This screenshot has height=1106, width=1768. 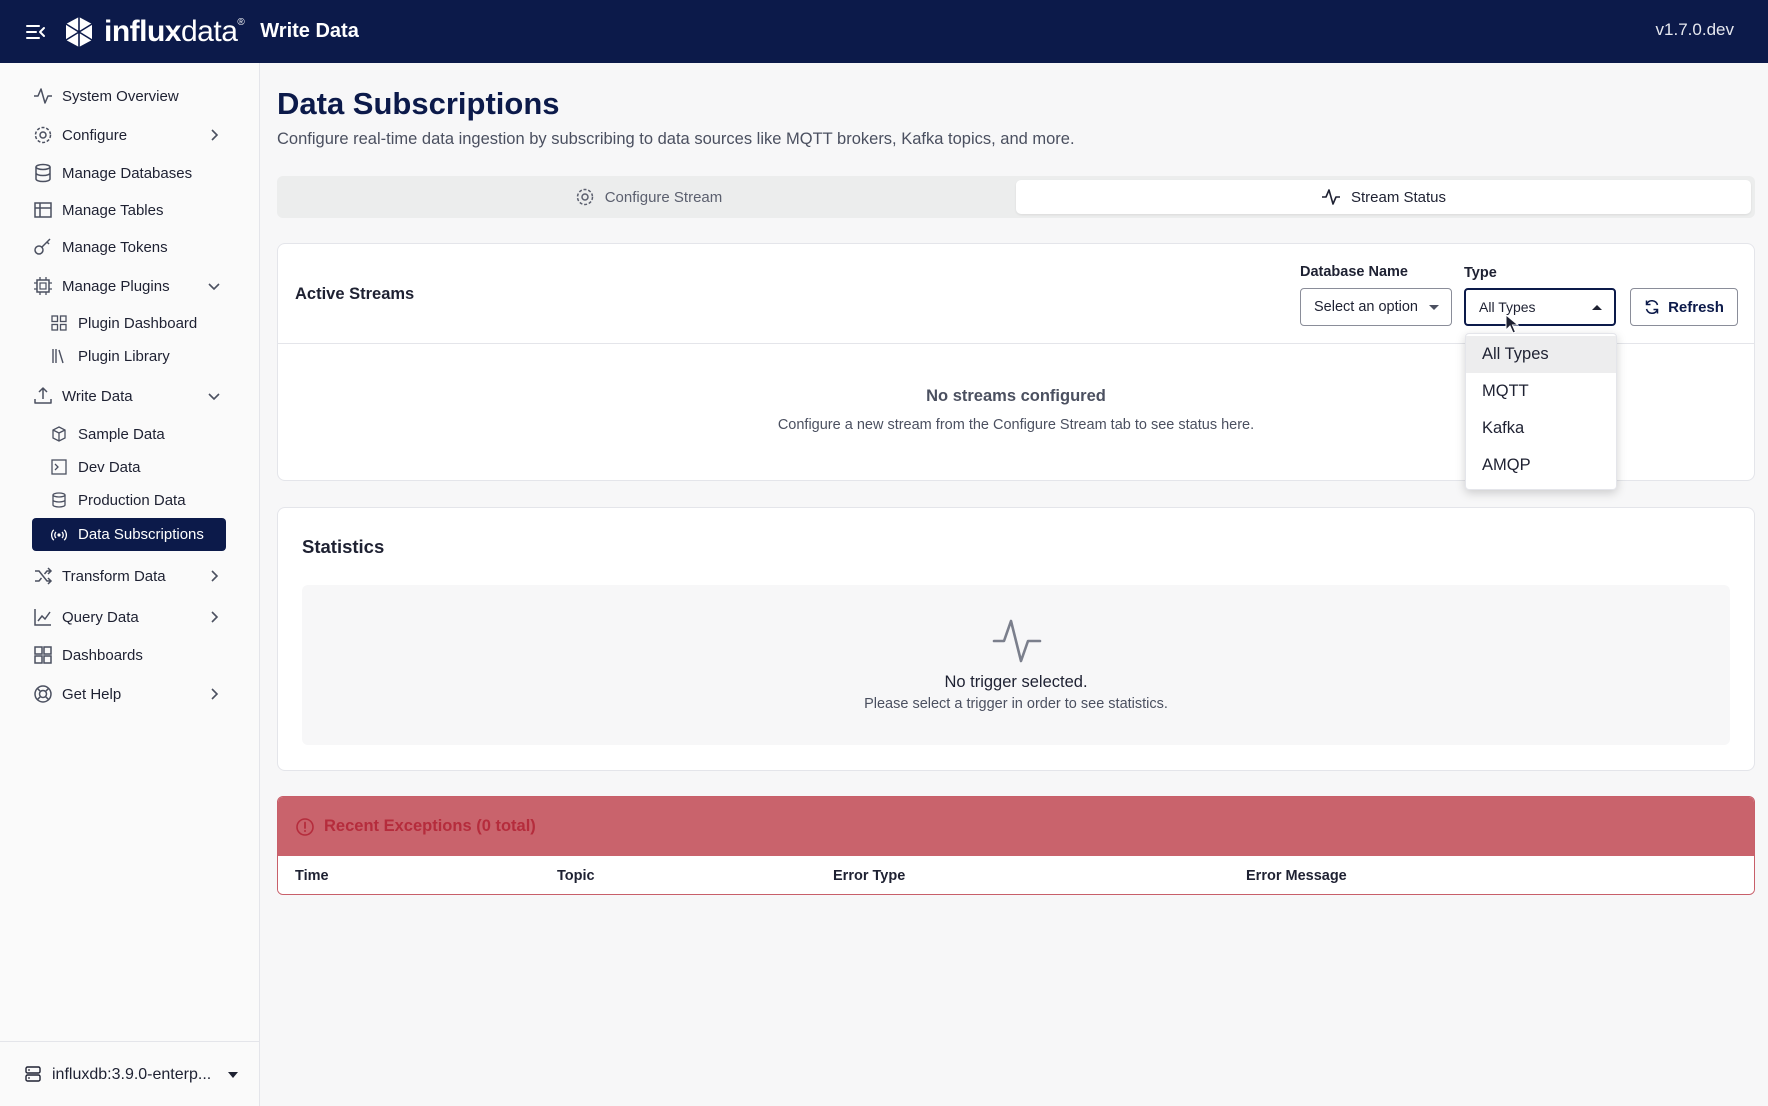 What do you see at coordinates (1597, 307) in the screenshot?
I see `caret-up-icon` at bounding box center [1597, 307].